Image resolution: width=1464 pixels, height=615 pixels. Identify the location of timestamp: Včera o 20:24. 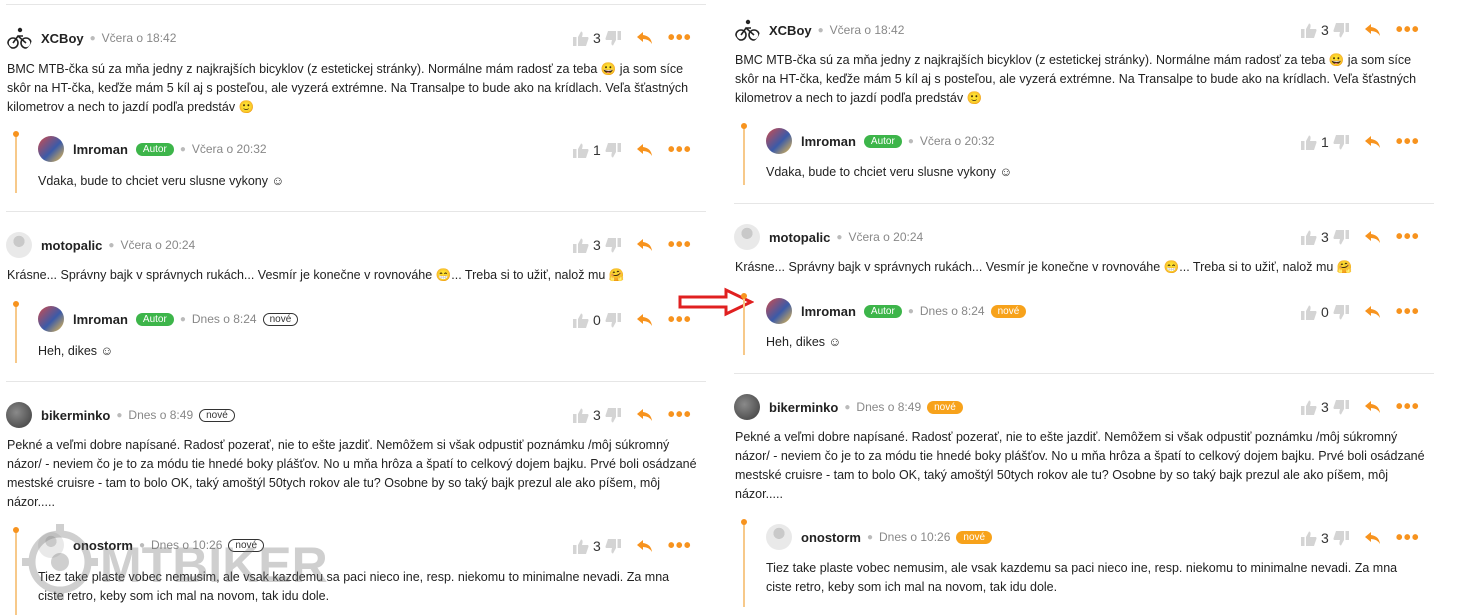
(158, 245).